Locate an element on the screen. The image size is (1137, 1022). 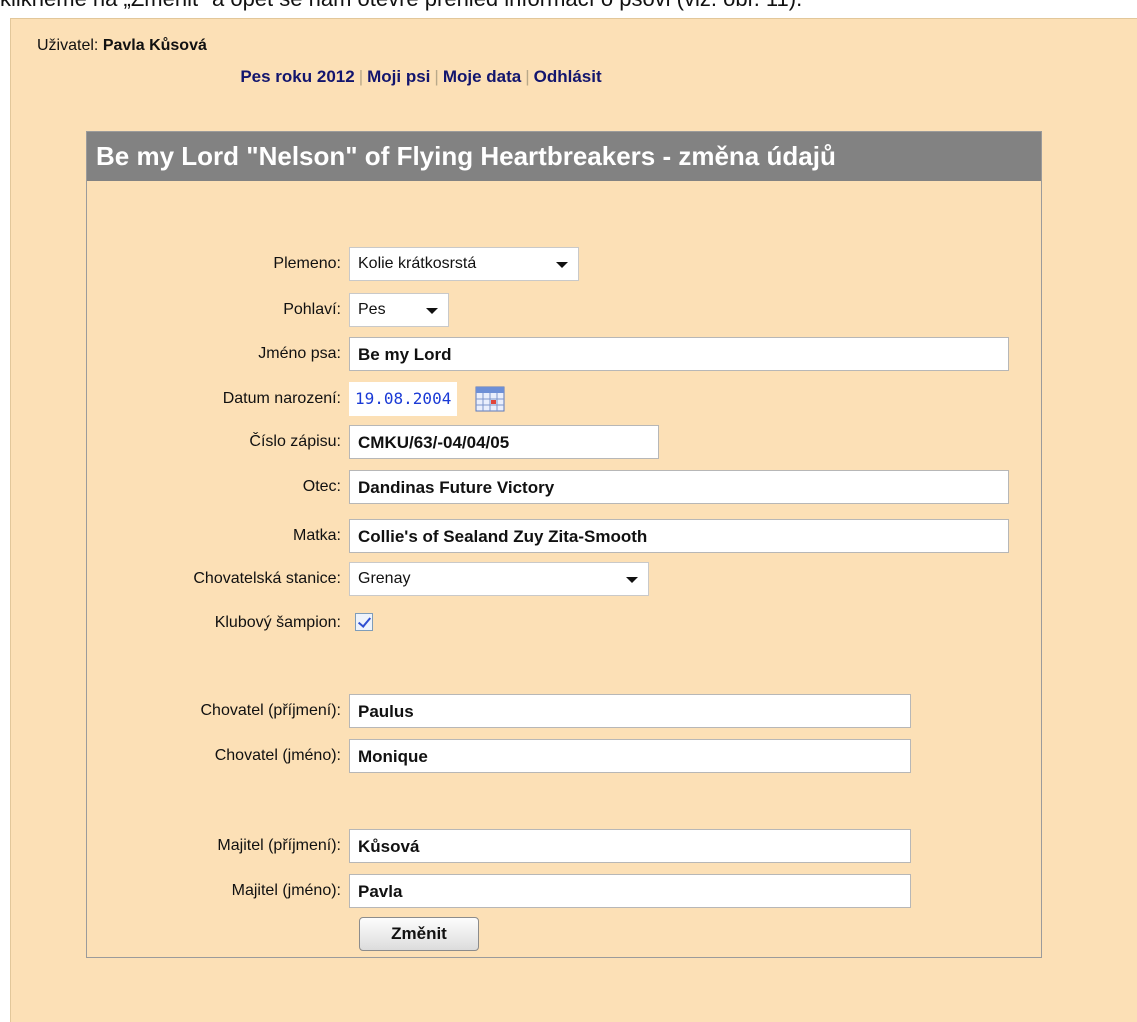
dog-name-label: Jméno psa: is located at coordinates (299, 353).